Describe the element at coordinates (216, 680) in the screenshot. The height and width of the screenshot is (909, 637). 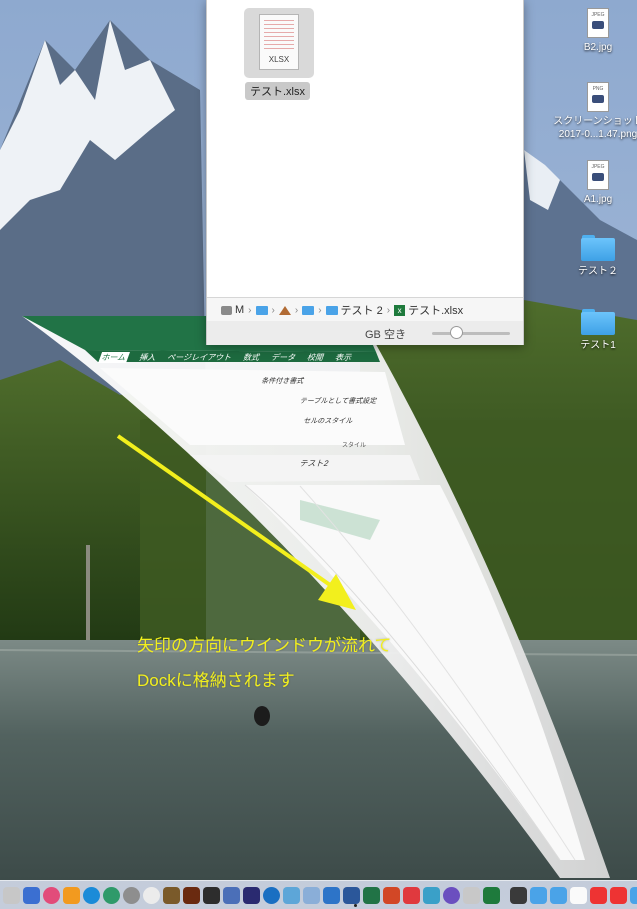
I see `callout-text-line2: Dockに格納されます` at that location.